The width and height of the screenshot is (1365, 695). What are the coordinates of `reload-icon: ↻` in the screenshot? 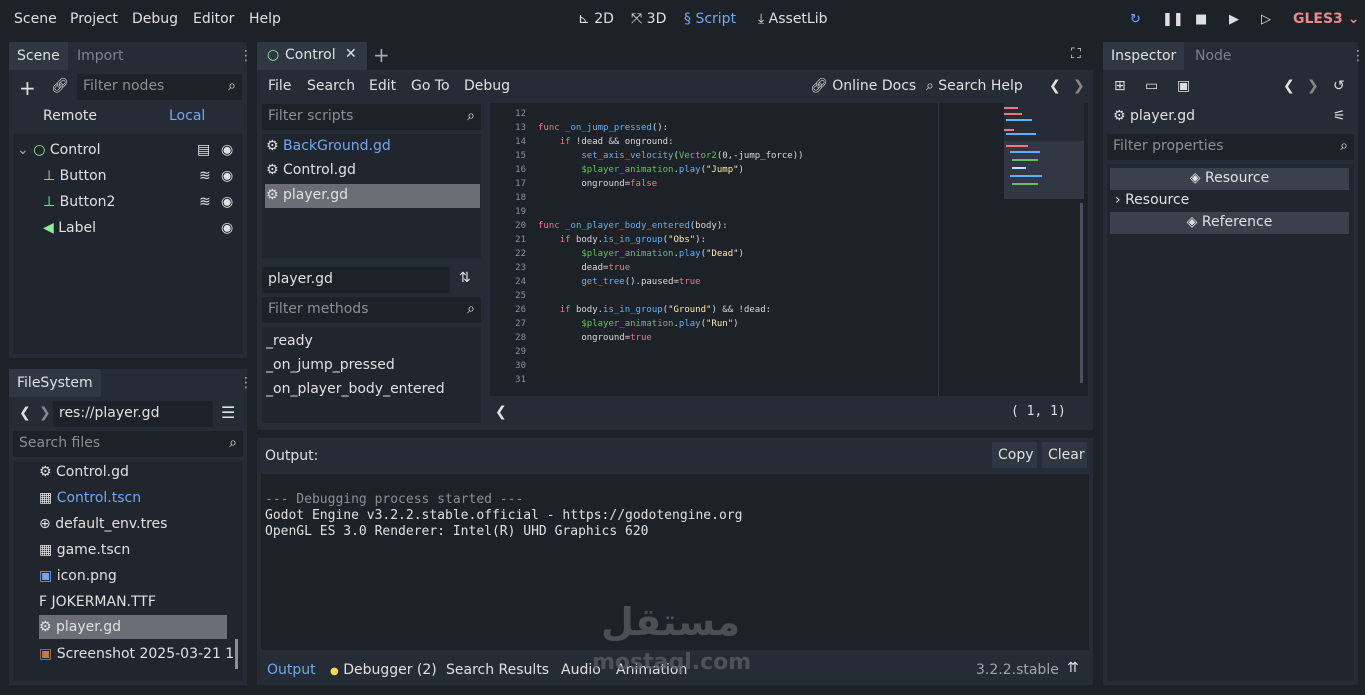 It's located at (1135, 19).